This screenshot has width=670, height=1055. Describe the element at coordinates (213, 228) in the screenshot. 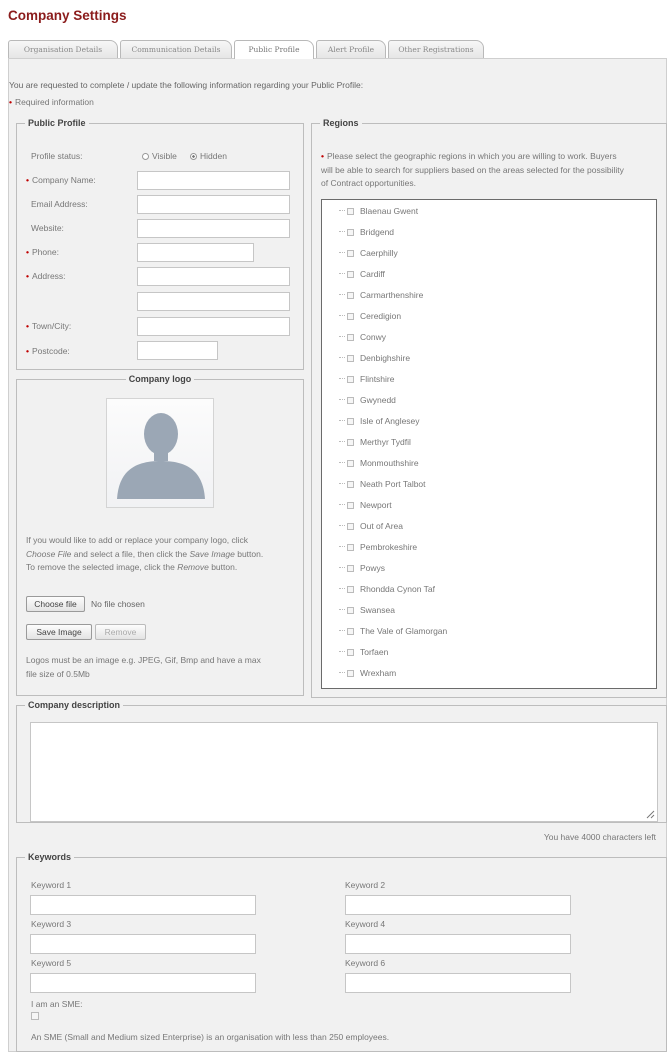

I see `website-input` at that location.